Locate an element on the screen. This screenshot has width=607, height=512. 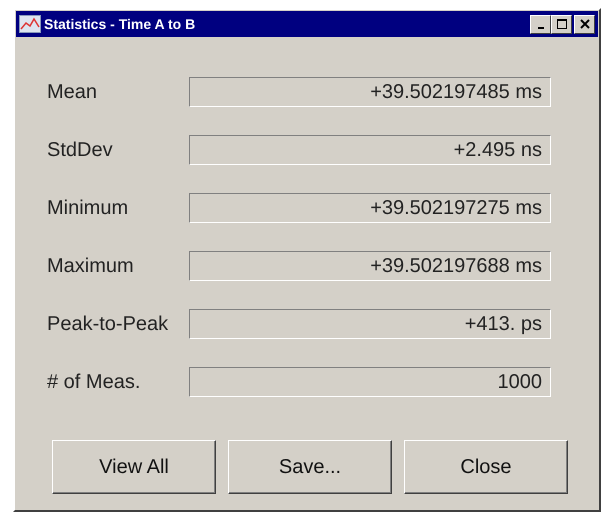
field-label: Maximum is located at coordinates (90, 266).